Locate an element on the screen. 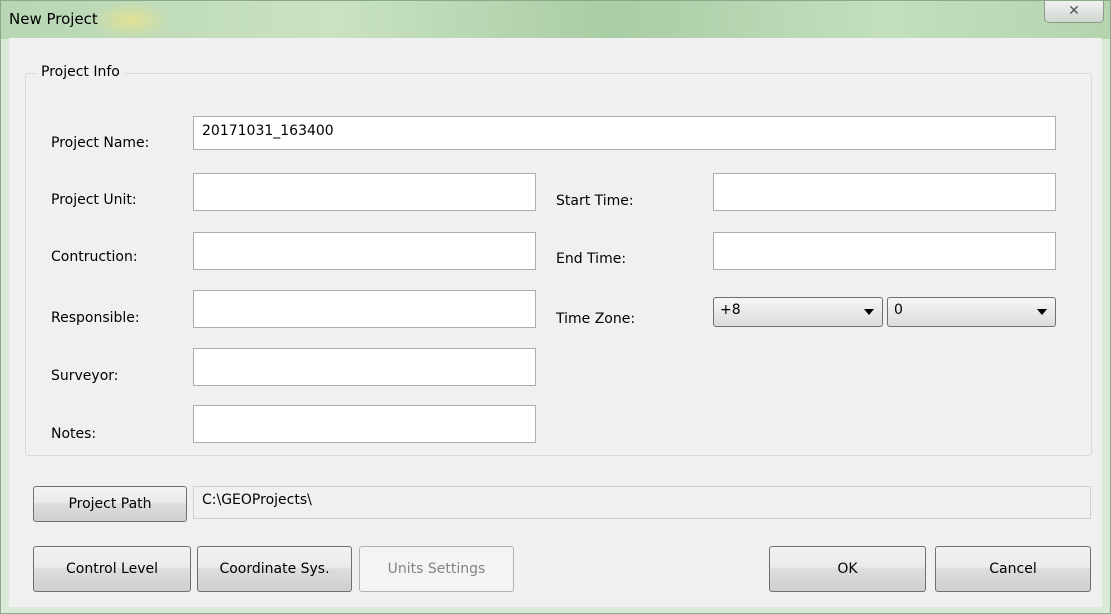 The width and height of the screenshot is (1111, 614). notes-label: Notes: is located at coordinates (74, 434).